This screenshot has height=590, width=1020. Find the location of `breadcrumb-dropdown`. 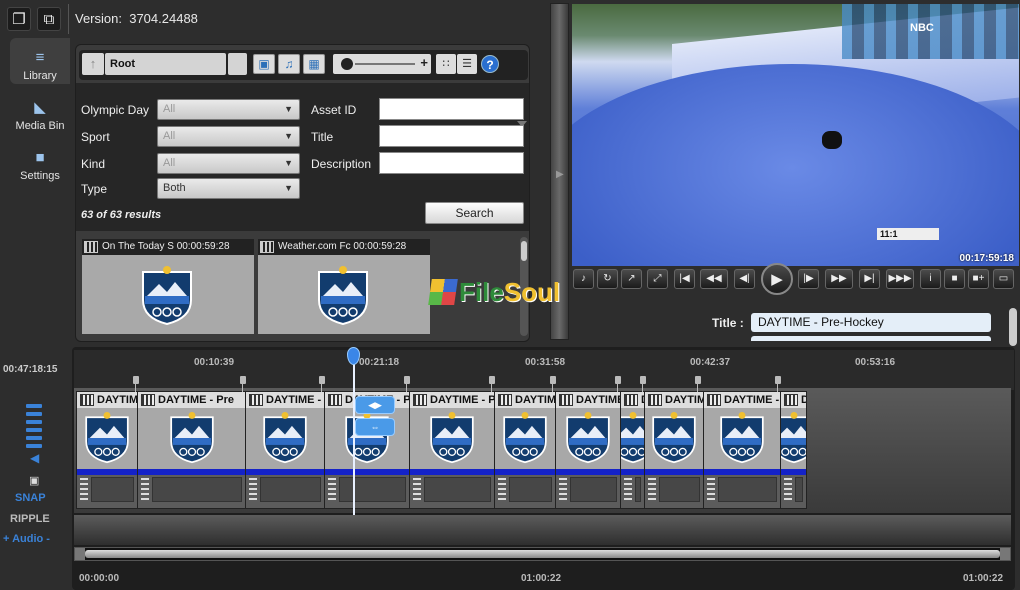

breadcrumb-dropdown is located at coordinates (237, 64).